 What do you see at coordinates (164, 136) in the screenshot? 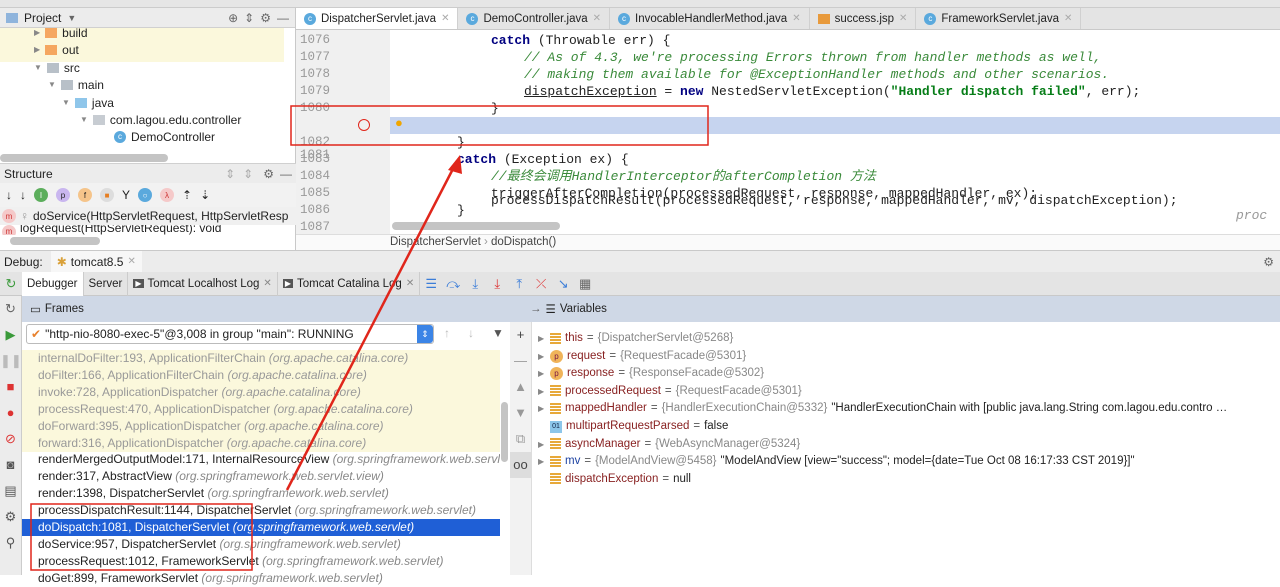
I see `tree-item: c DemoController` at bounding box center [164, 136].